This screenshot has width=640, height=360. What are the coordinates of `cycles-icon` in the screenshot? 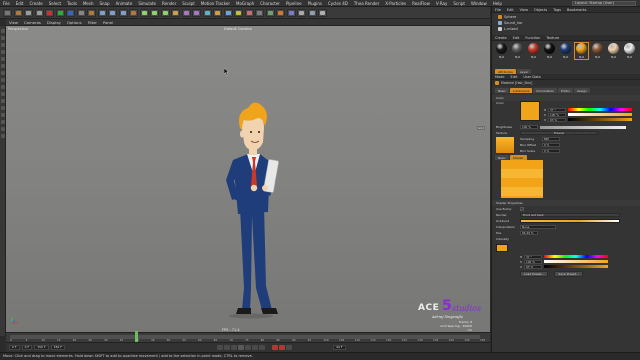 It's located at (312, 12).